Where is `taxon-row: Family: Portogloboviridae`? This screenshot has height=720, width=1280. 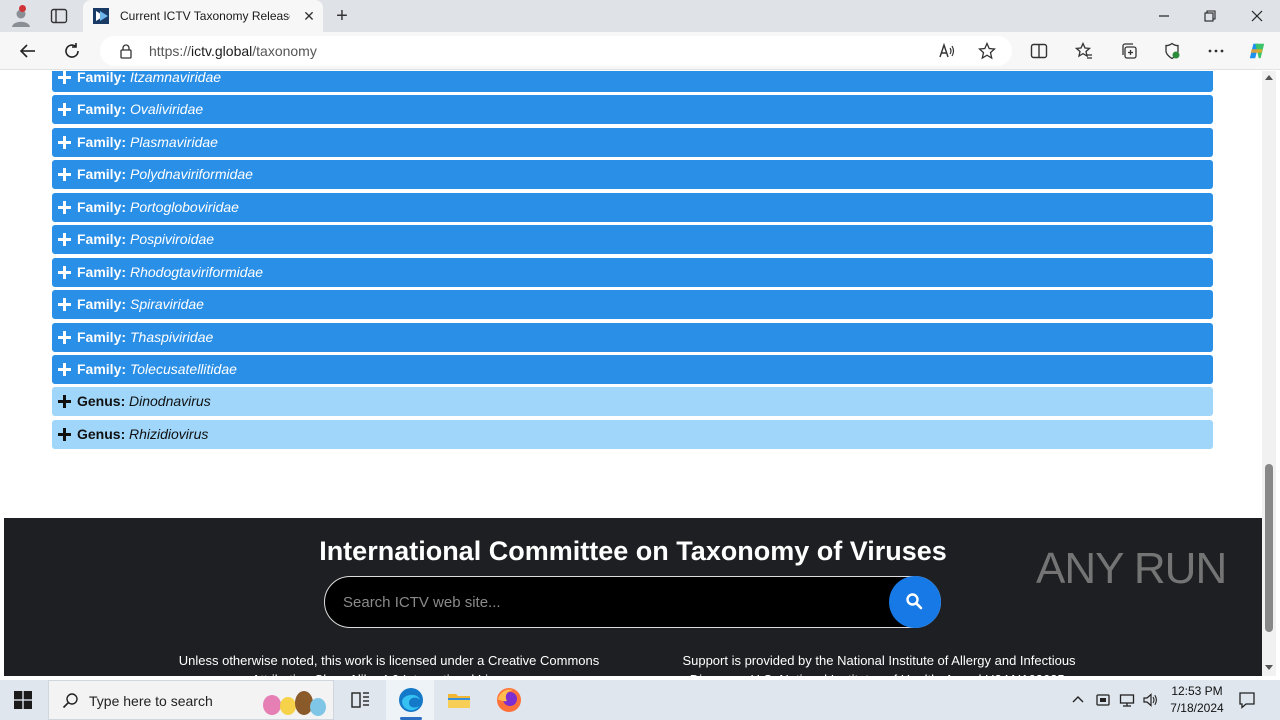
taxon-row: Family: Portogloboviridae is located at coordinates (632, 207).